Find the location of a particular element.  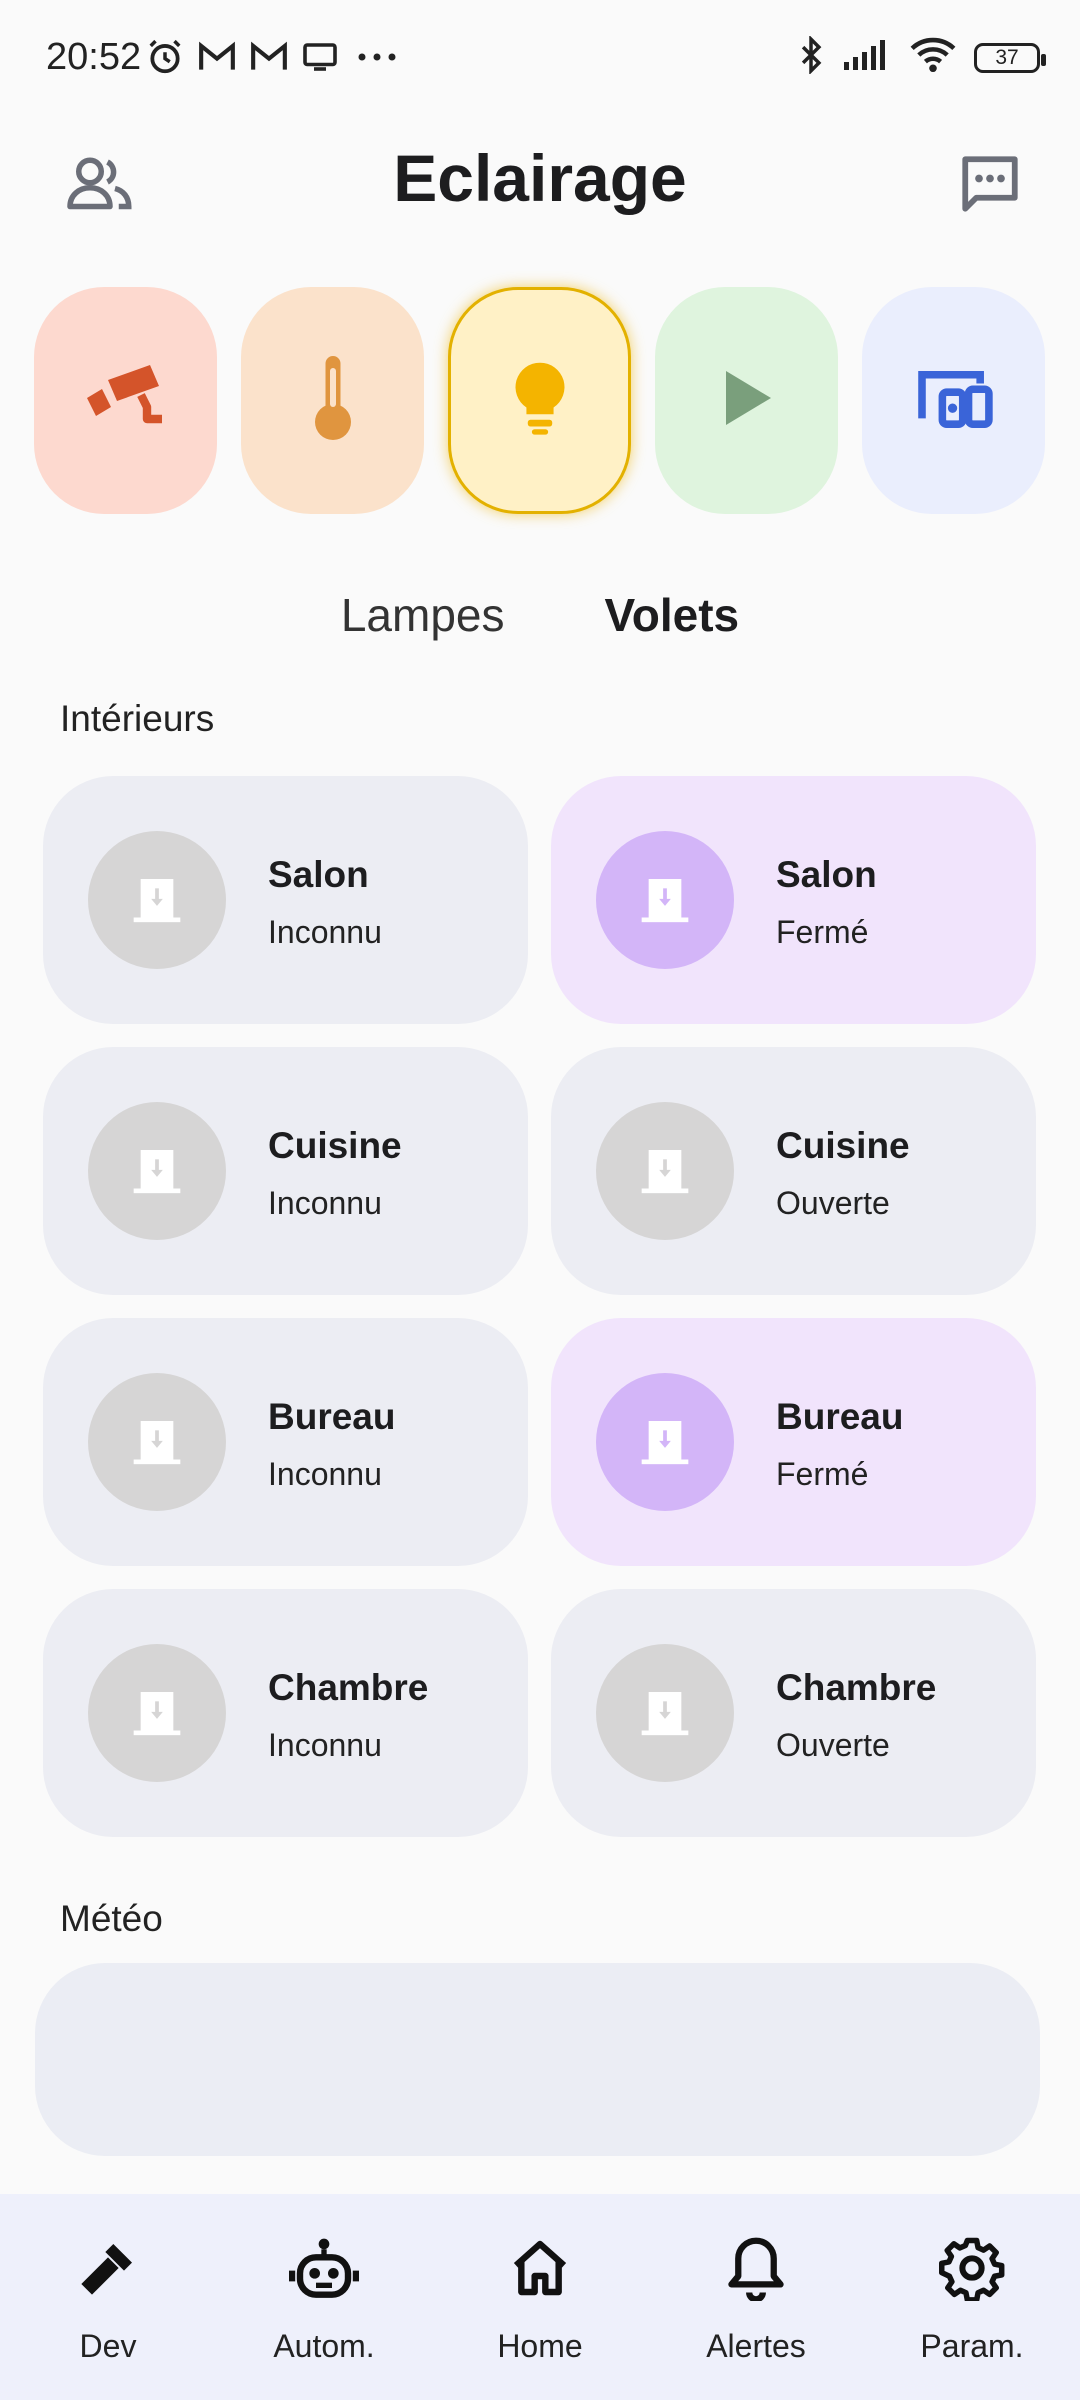

category-devices is located at coordinates (953, 400).